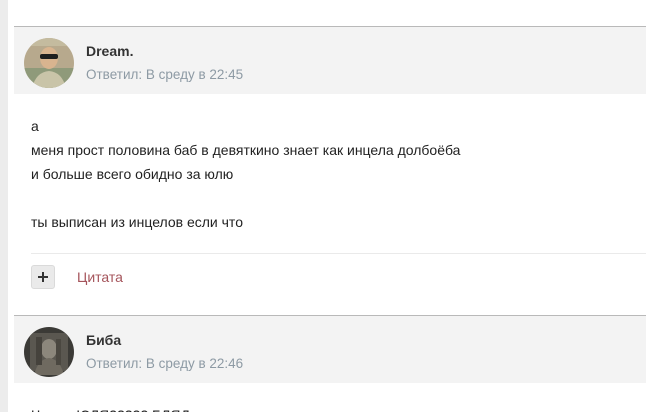 The height and width of the screenshot is (412, 646). Describe the element at coordinates (330, 397) in the screenshot. I see `post-content: Что за ЮЛЯ????? БЛЯД` at that location.